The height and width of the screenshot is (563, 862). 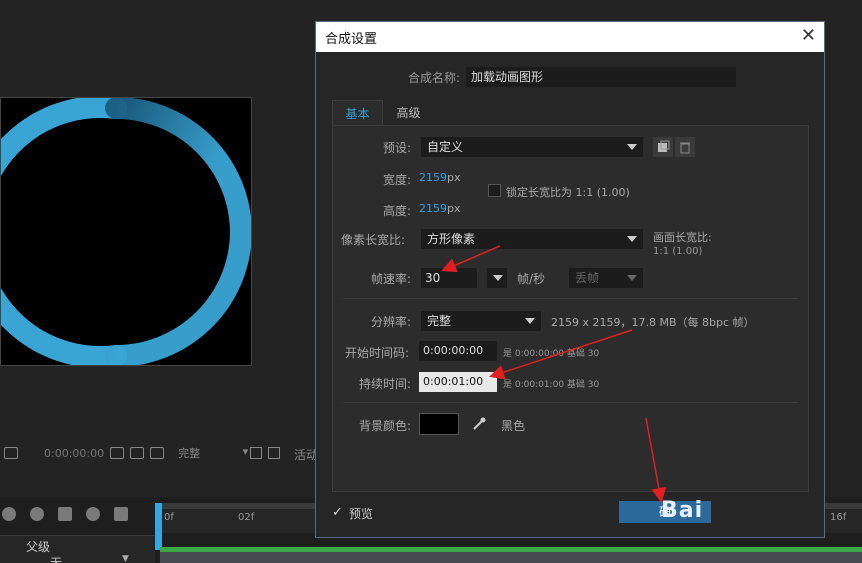 What do you see at coordinates (158, 526) in the screenshot?
I see `playhead` at bounding box center [158, 526].